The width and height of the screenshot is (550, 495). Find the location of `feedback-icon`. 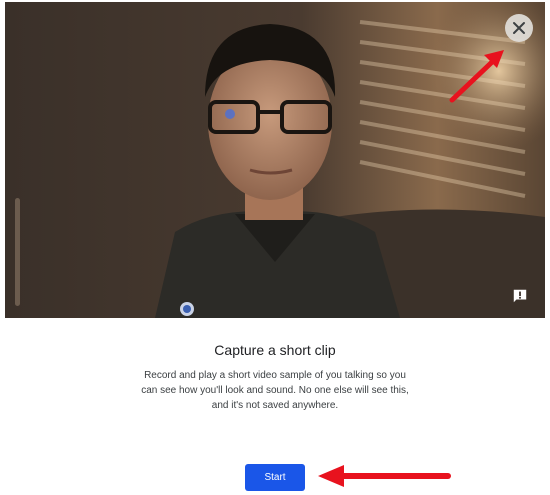

feedback-icon is located at coordinates (520, 296).